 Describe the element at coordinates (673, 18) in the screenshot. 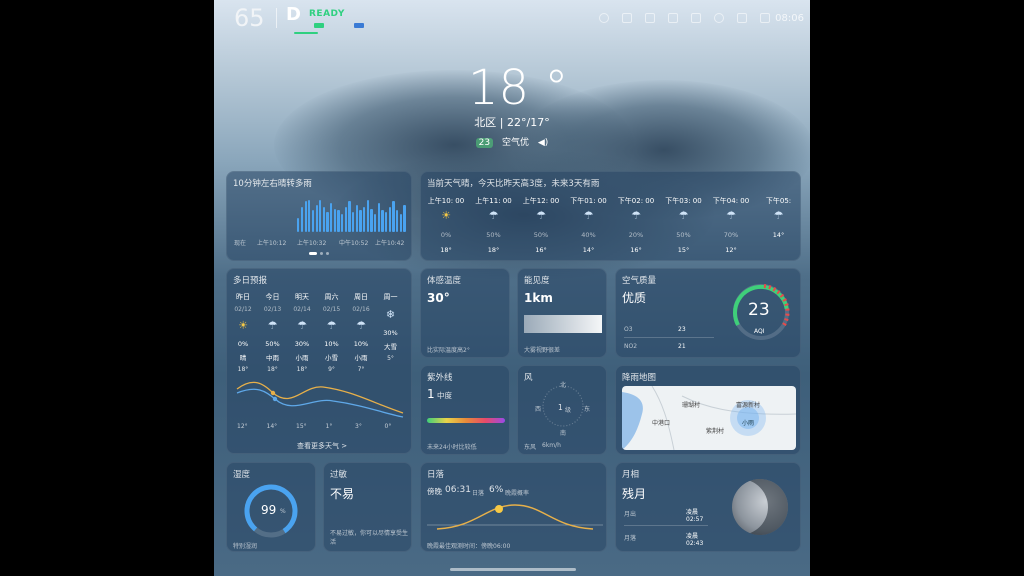

I see `bluetooth-icon` at that location.